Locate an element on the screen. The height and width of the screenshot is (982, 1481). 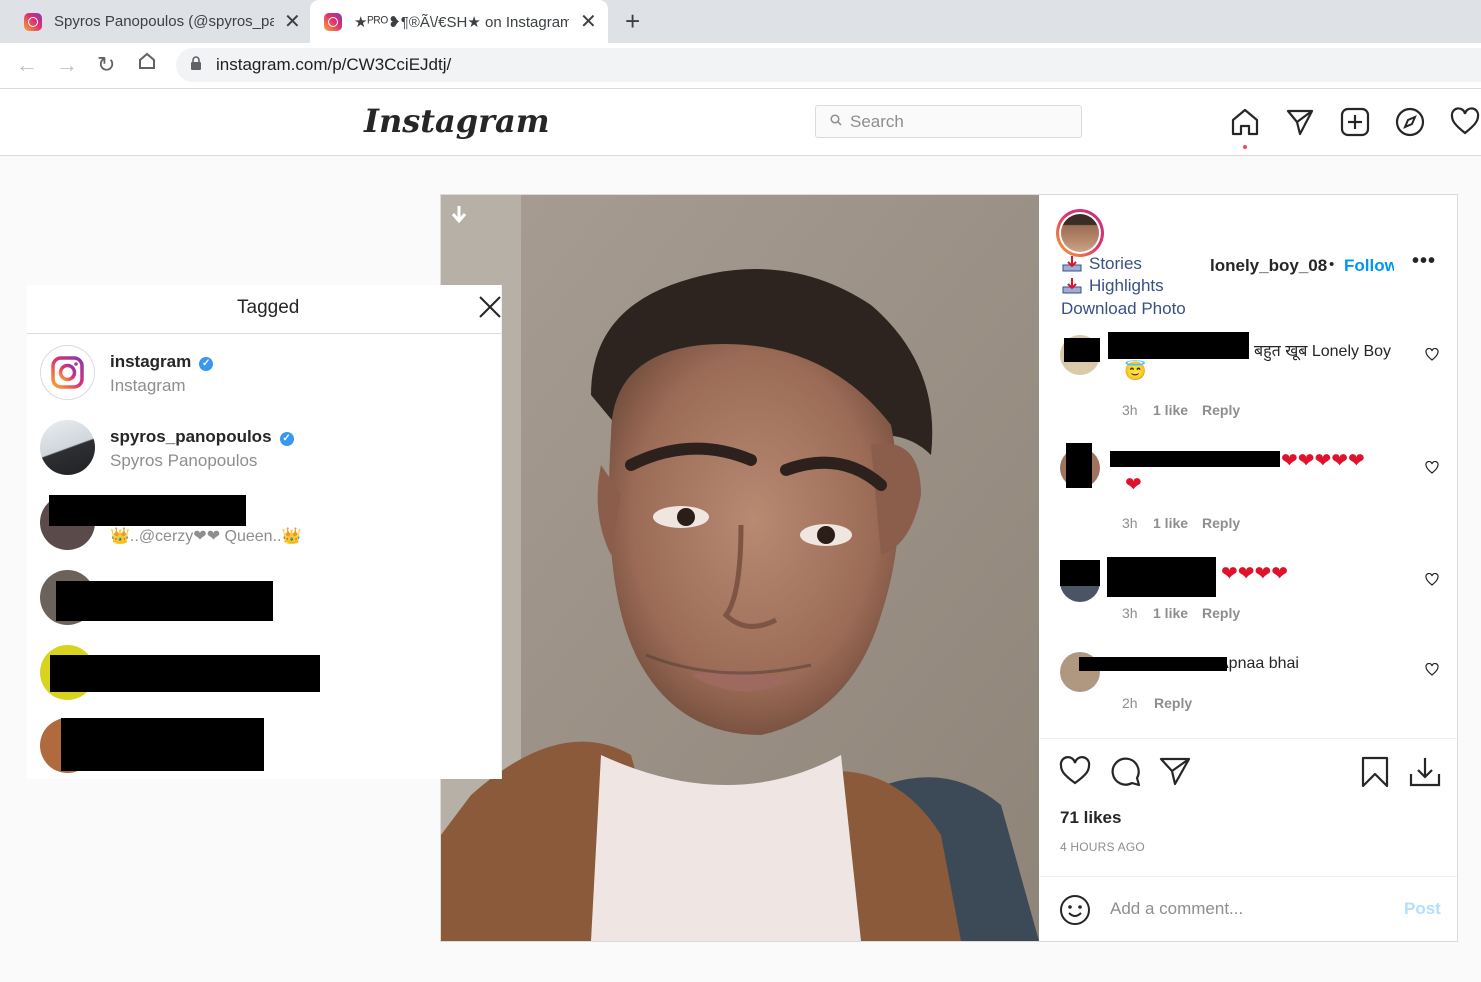
search-box is located at coordinates (948, 121).